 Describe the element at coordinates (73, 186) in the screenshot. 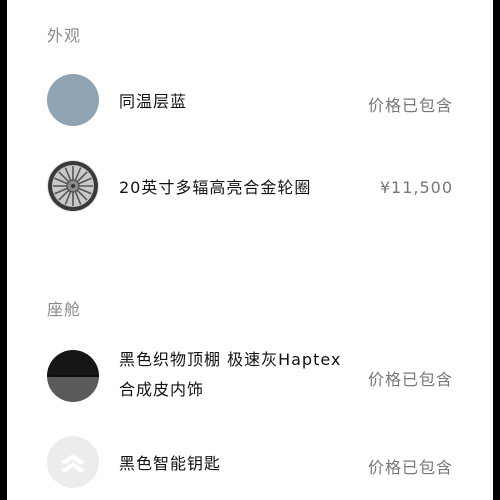

I see `wheel-icon` at that location.